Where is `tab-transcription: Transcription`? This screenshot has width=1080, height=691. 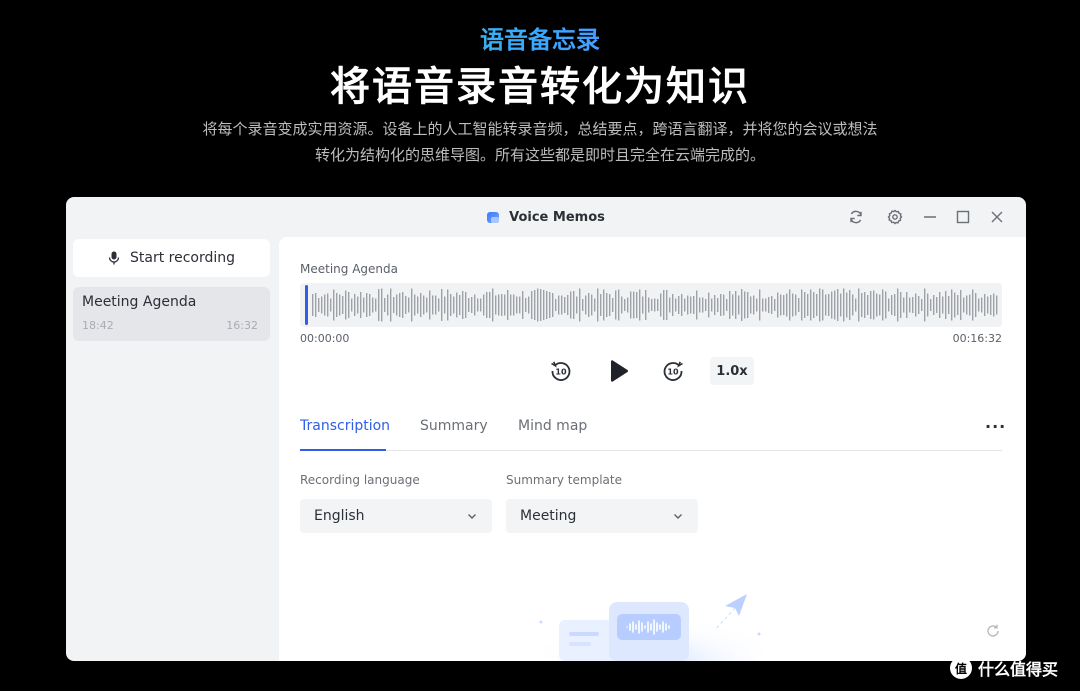
tab-transcription: Transcription is located at coordinates (345, 426).